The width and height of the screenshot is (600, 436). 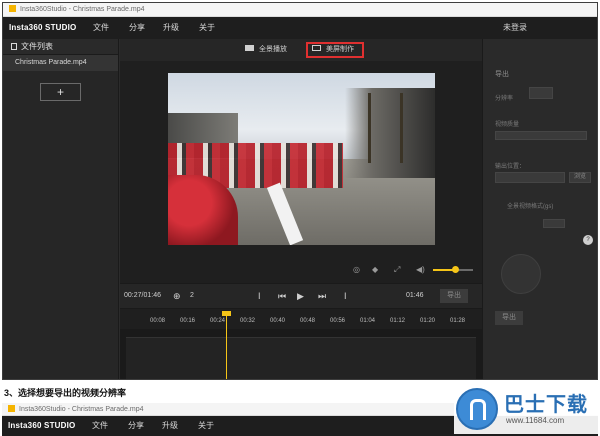 I want to click on timeline-tick: 00:48, so click(x=308, y=321).